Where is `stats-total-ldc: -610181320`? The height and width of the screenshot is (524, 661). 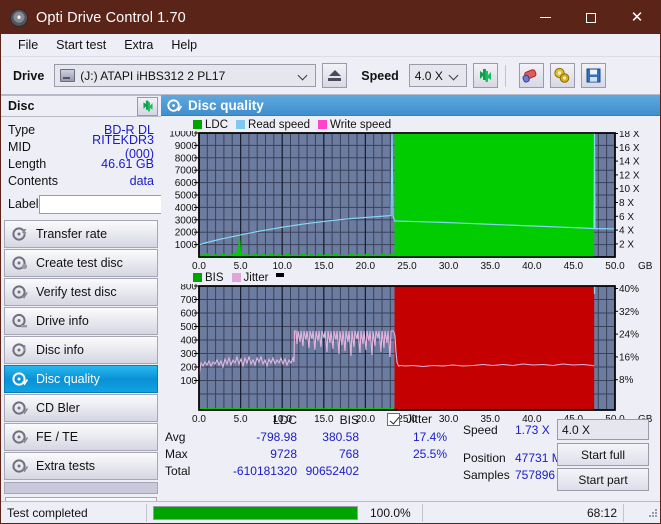 stats-total-ldc: -610181320 is located at coordinates (264, 471).